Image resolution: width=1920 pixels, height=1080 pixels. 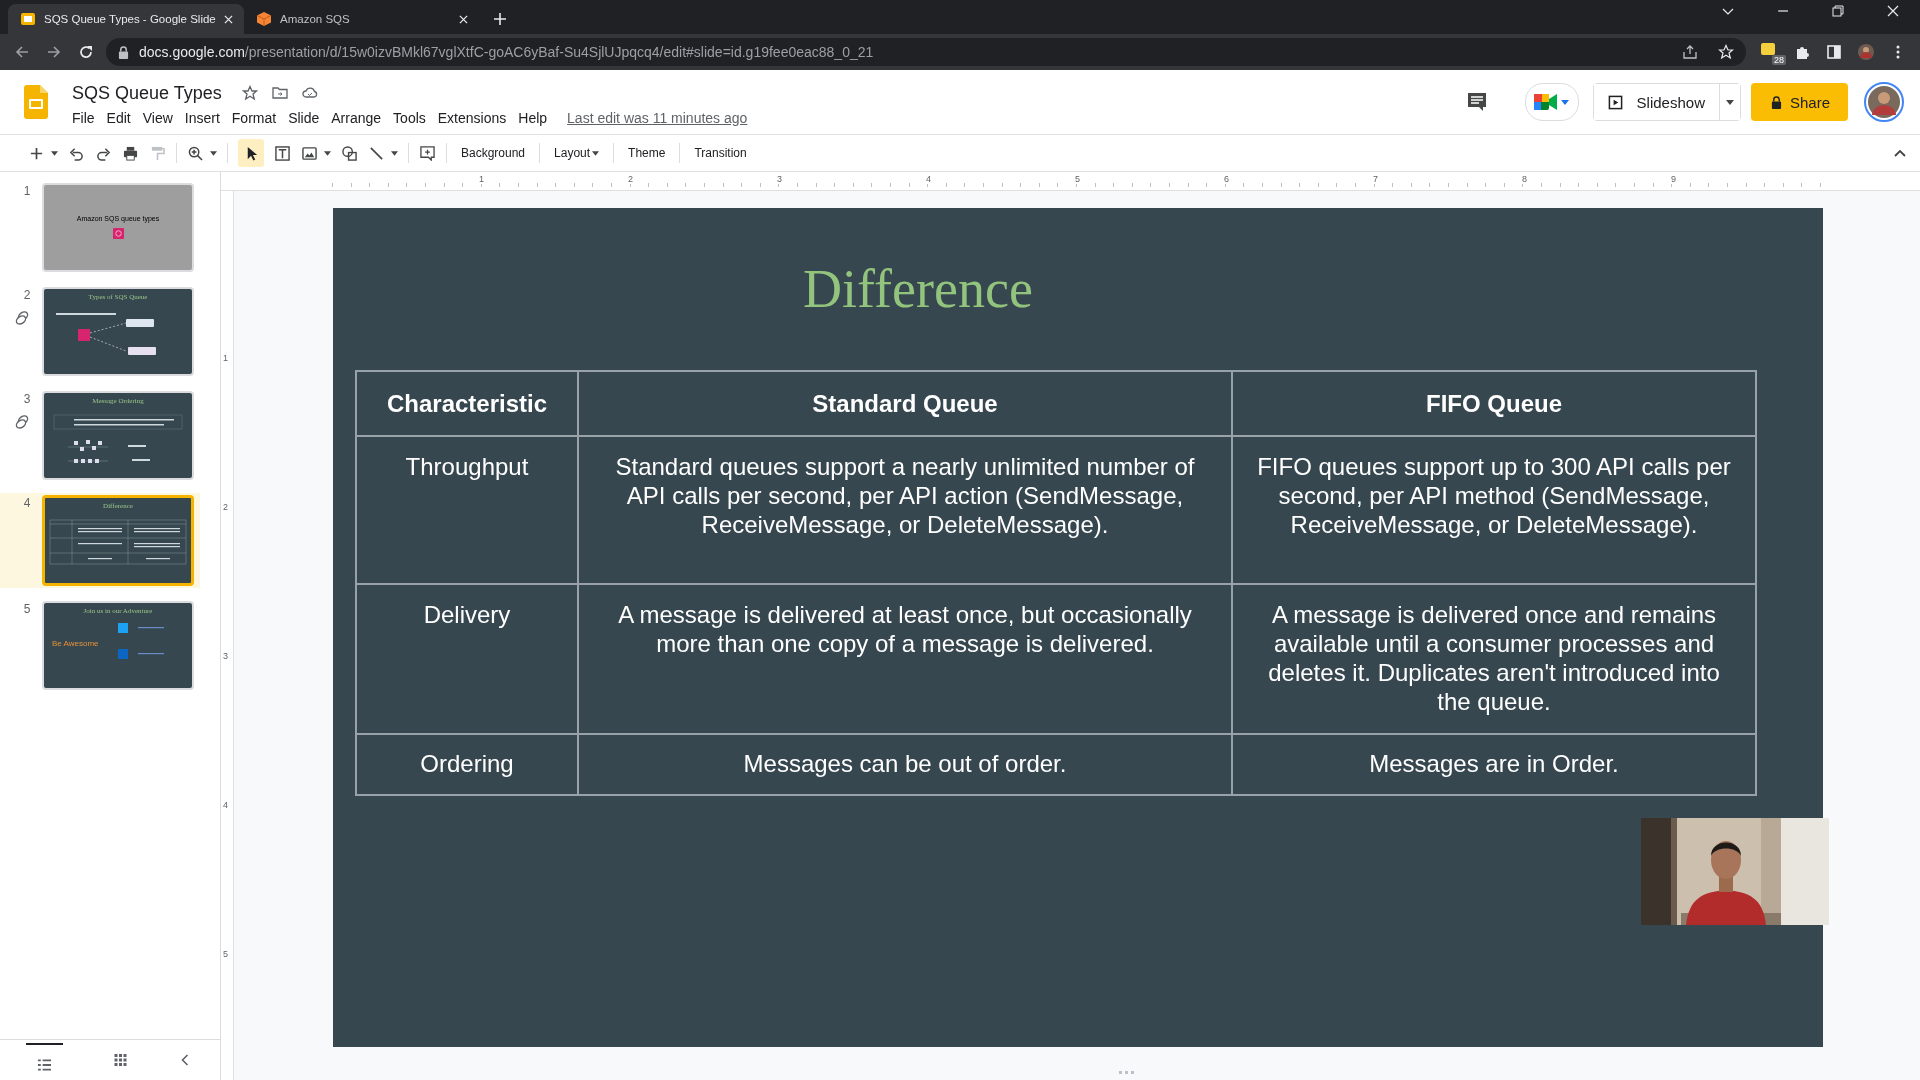 What do you see at coordinates (26, 609) in the screenshot?
I see `slide-number: 5` at bounding box center [26, 609].